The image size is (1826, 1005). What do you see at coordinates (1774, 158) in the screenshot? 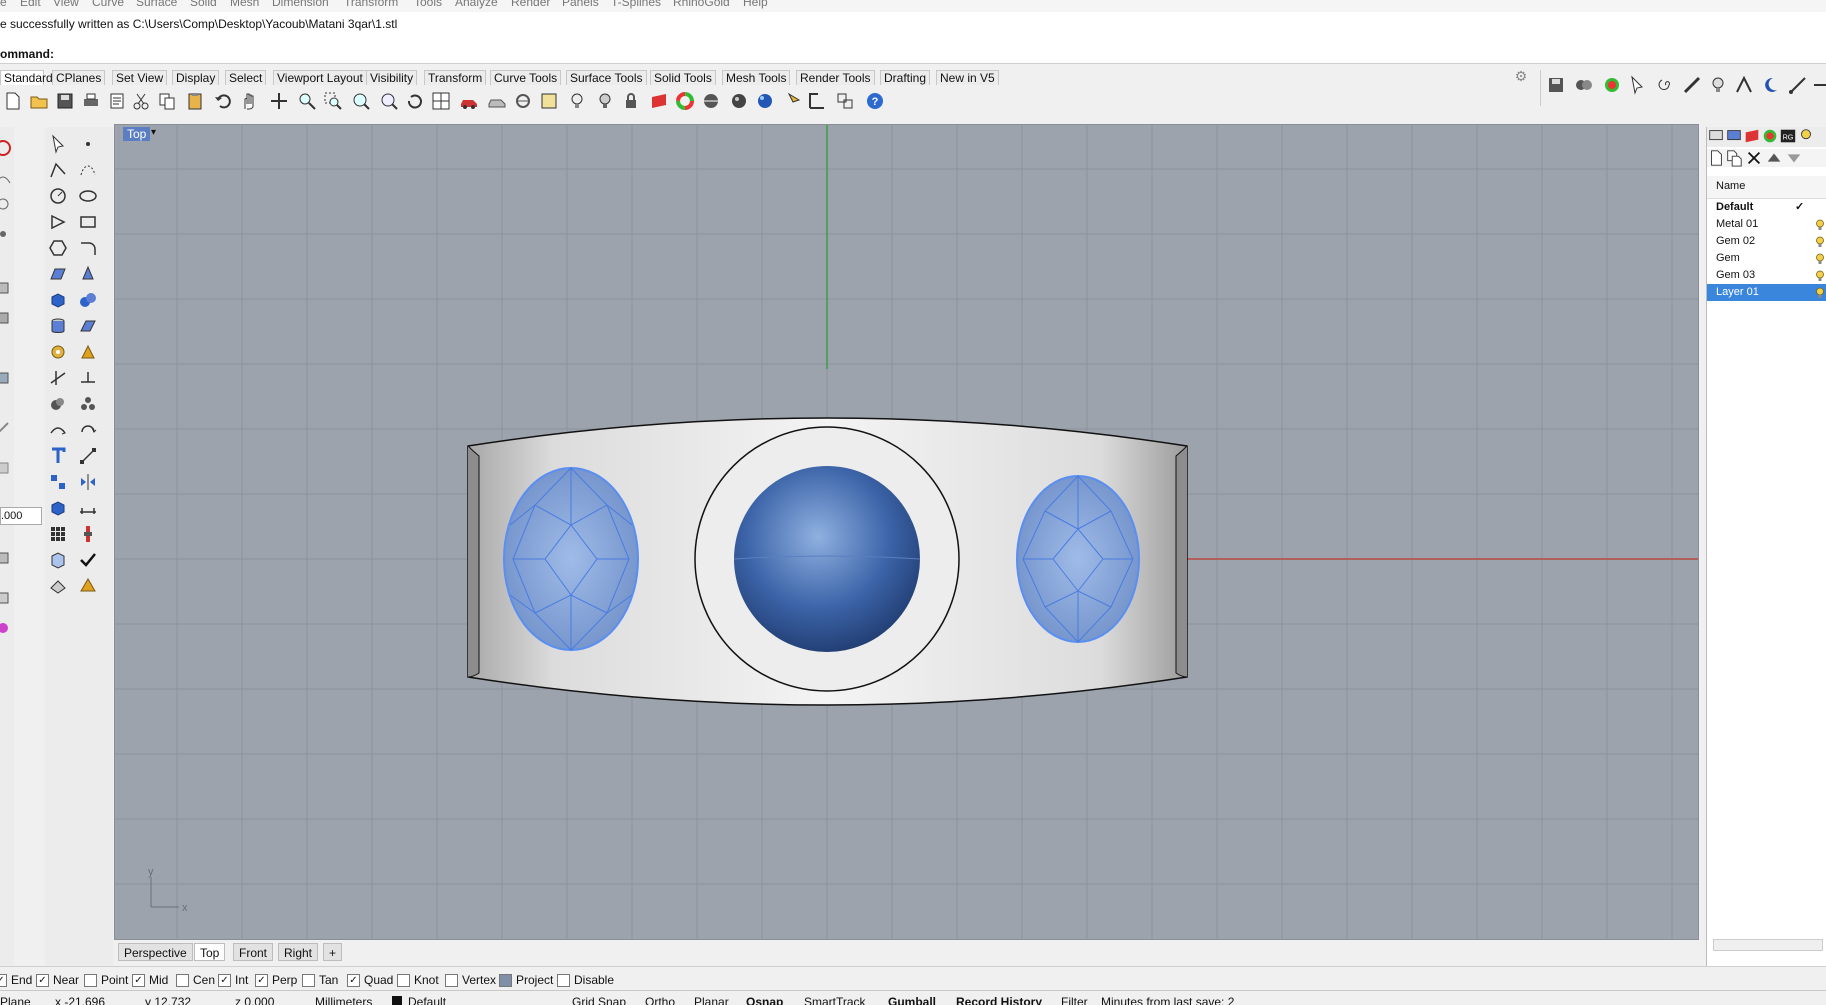
I see `move-up-icon` at bounding box center [1774, 158].